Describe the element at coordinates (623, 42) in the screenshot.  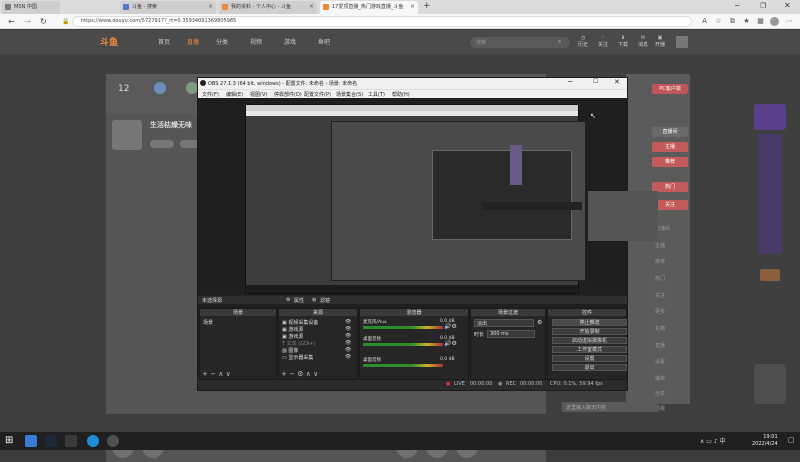
I see `download-icon: ⬇ 下载` at that location.